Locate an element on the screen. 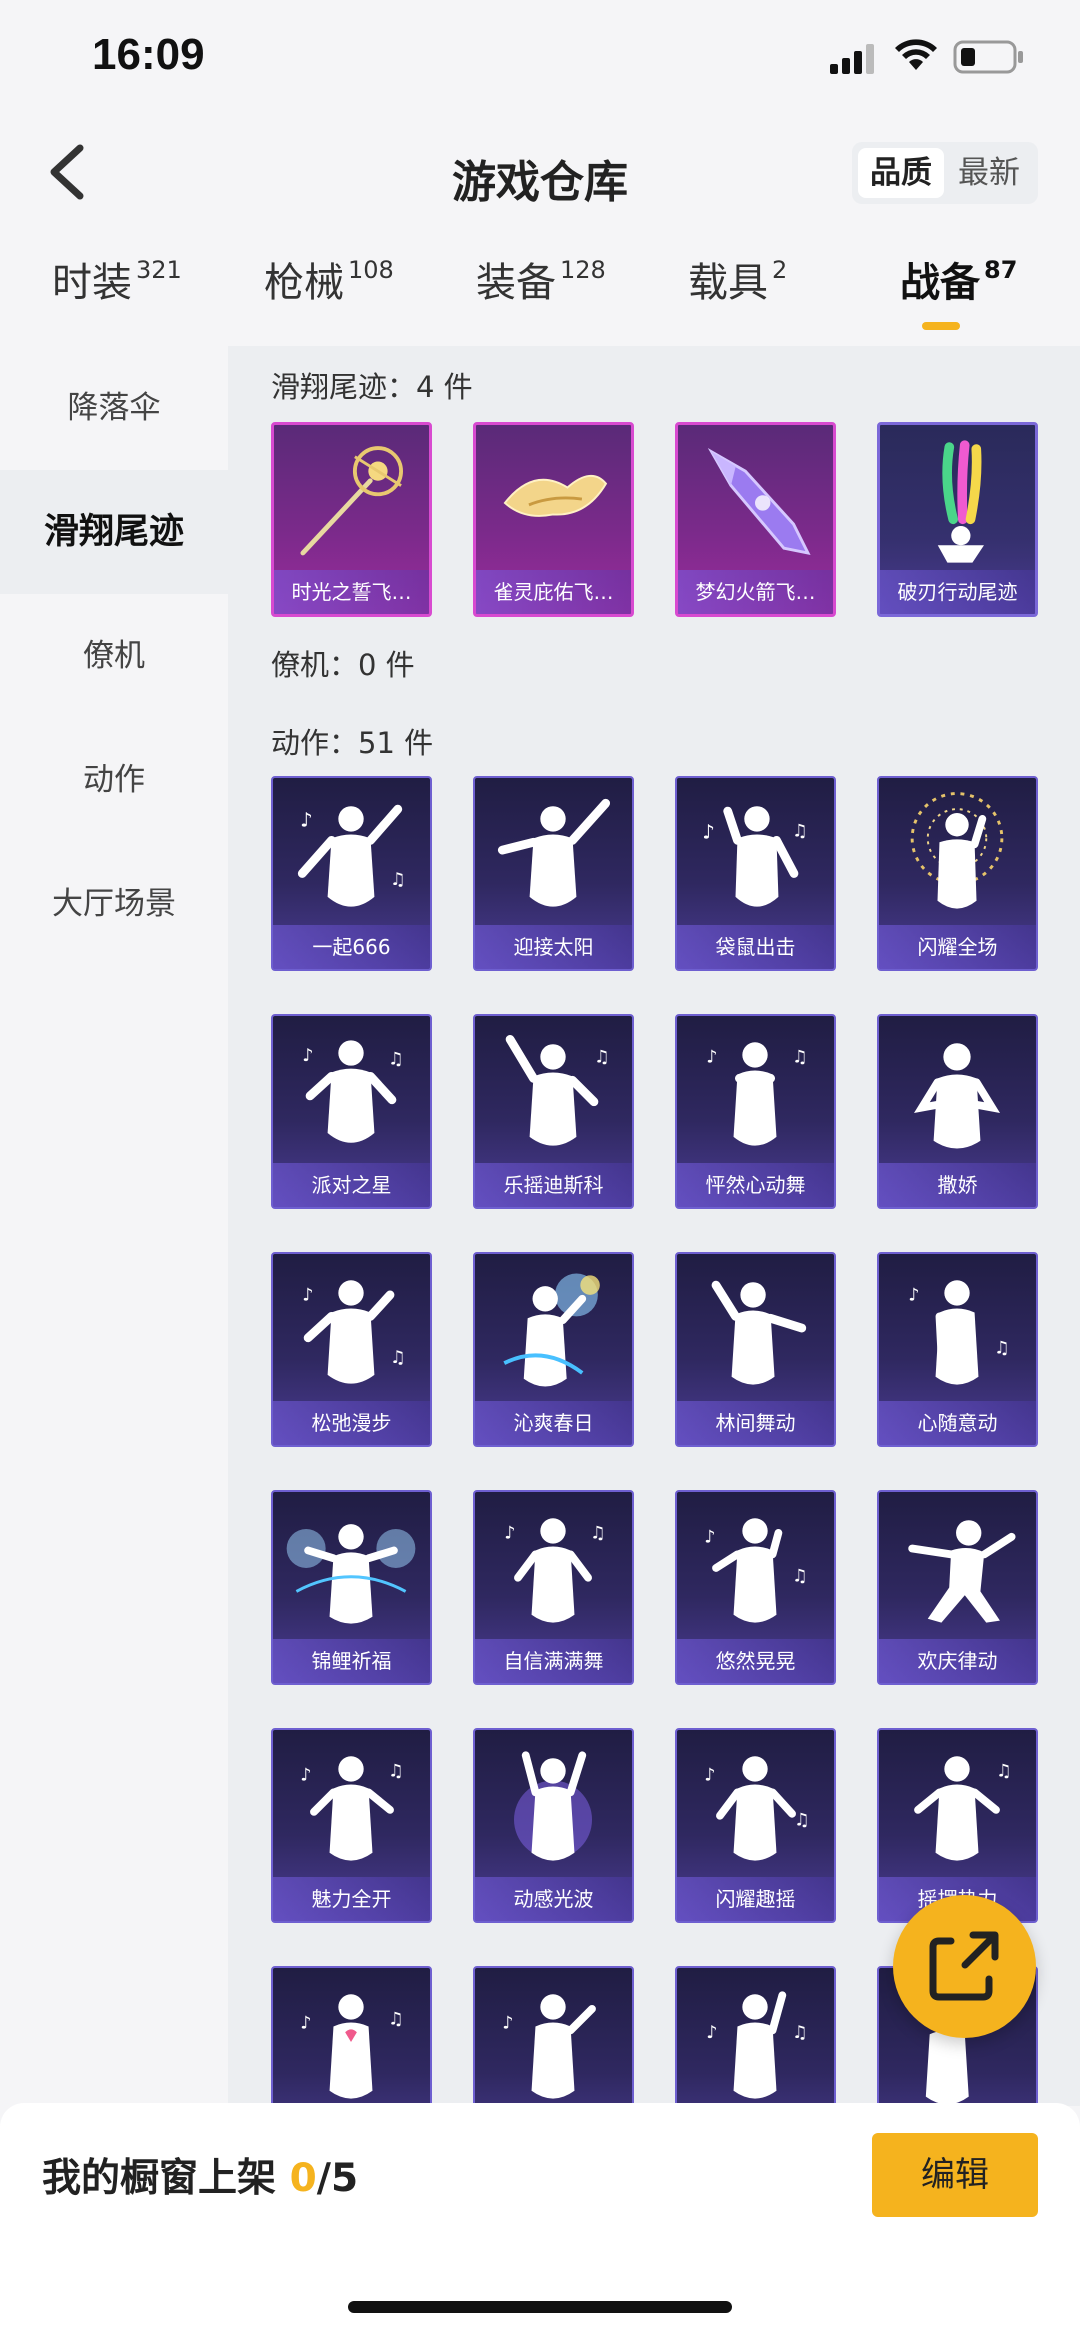  koi-blessing-dancer-icon is located at coordinates (351, 1574).